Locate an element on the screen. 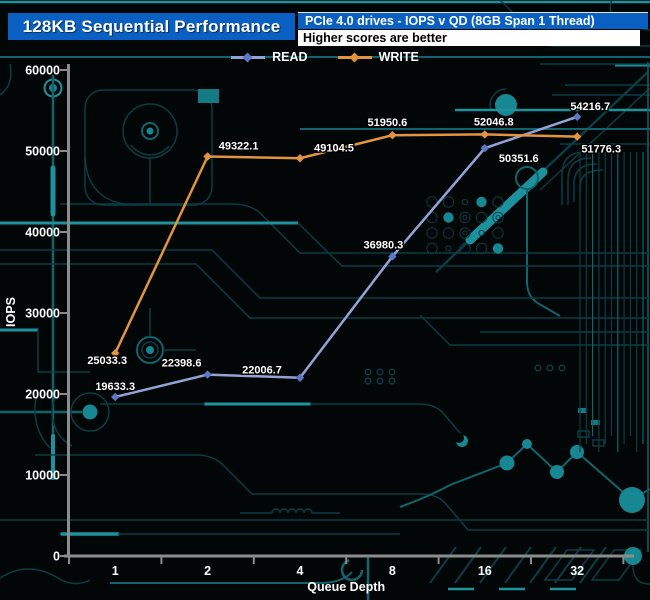  data-point-label: 25033.3 is located at coordinates (107, 361).